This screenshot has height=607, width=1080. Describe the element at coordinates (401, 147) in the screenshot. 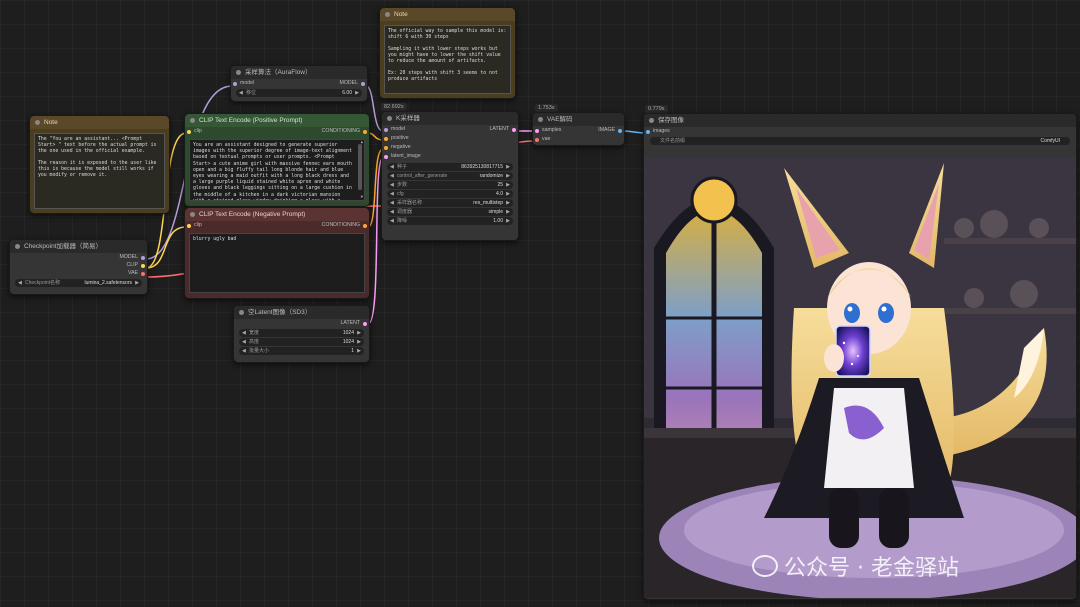

I see `input-label: negative` at that location.